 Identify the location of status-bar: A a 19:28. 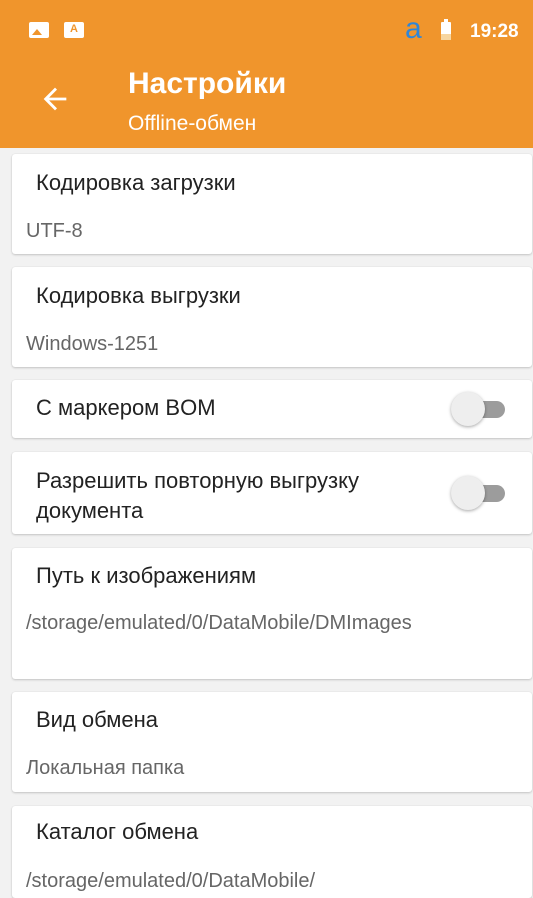
(266, 28).